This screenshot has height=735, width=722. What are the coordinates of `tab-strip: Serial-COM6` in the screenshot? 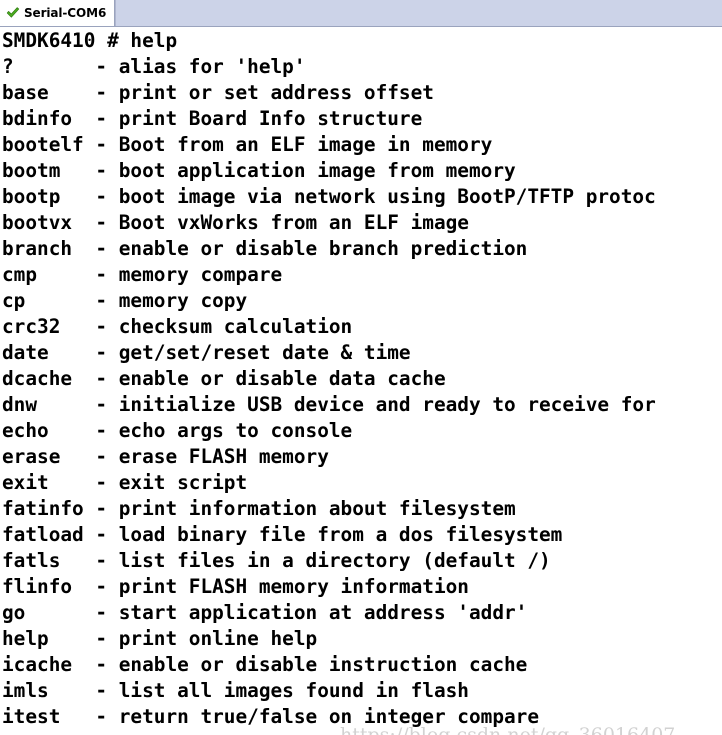 It's located at (58, 13).